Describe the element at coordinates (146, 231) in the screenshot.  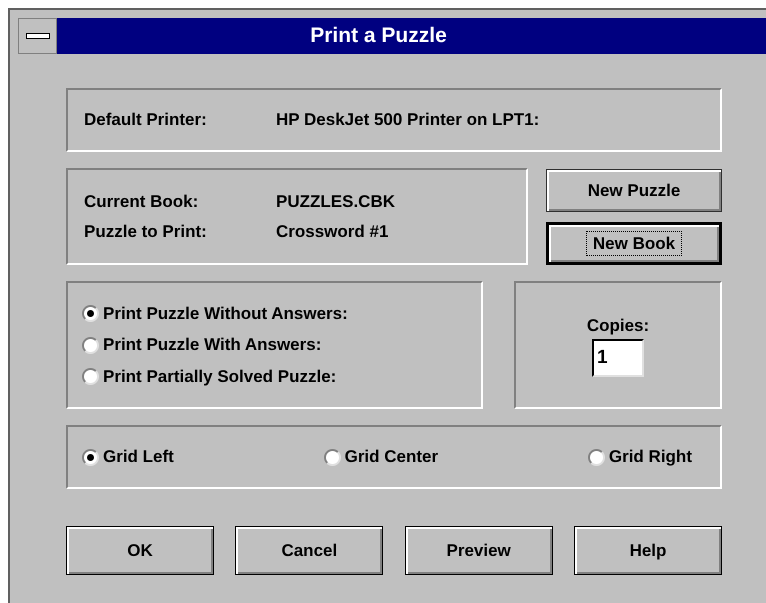
I see `field-label: Puzzle to Print:` at that location.